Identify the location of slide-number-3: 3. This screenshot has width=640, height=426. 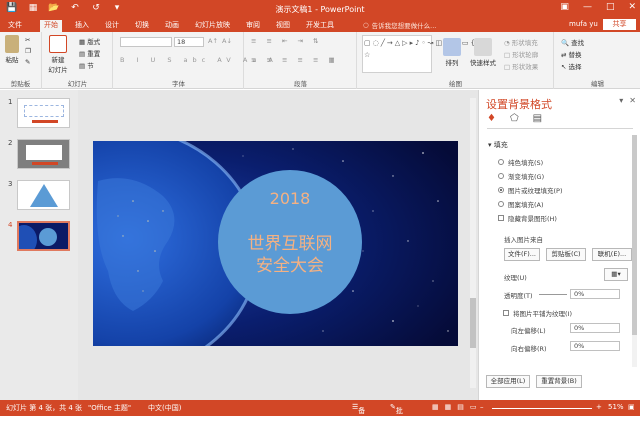
(10, 184).